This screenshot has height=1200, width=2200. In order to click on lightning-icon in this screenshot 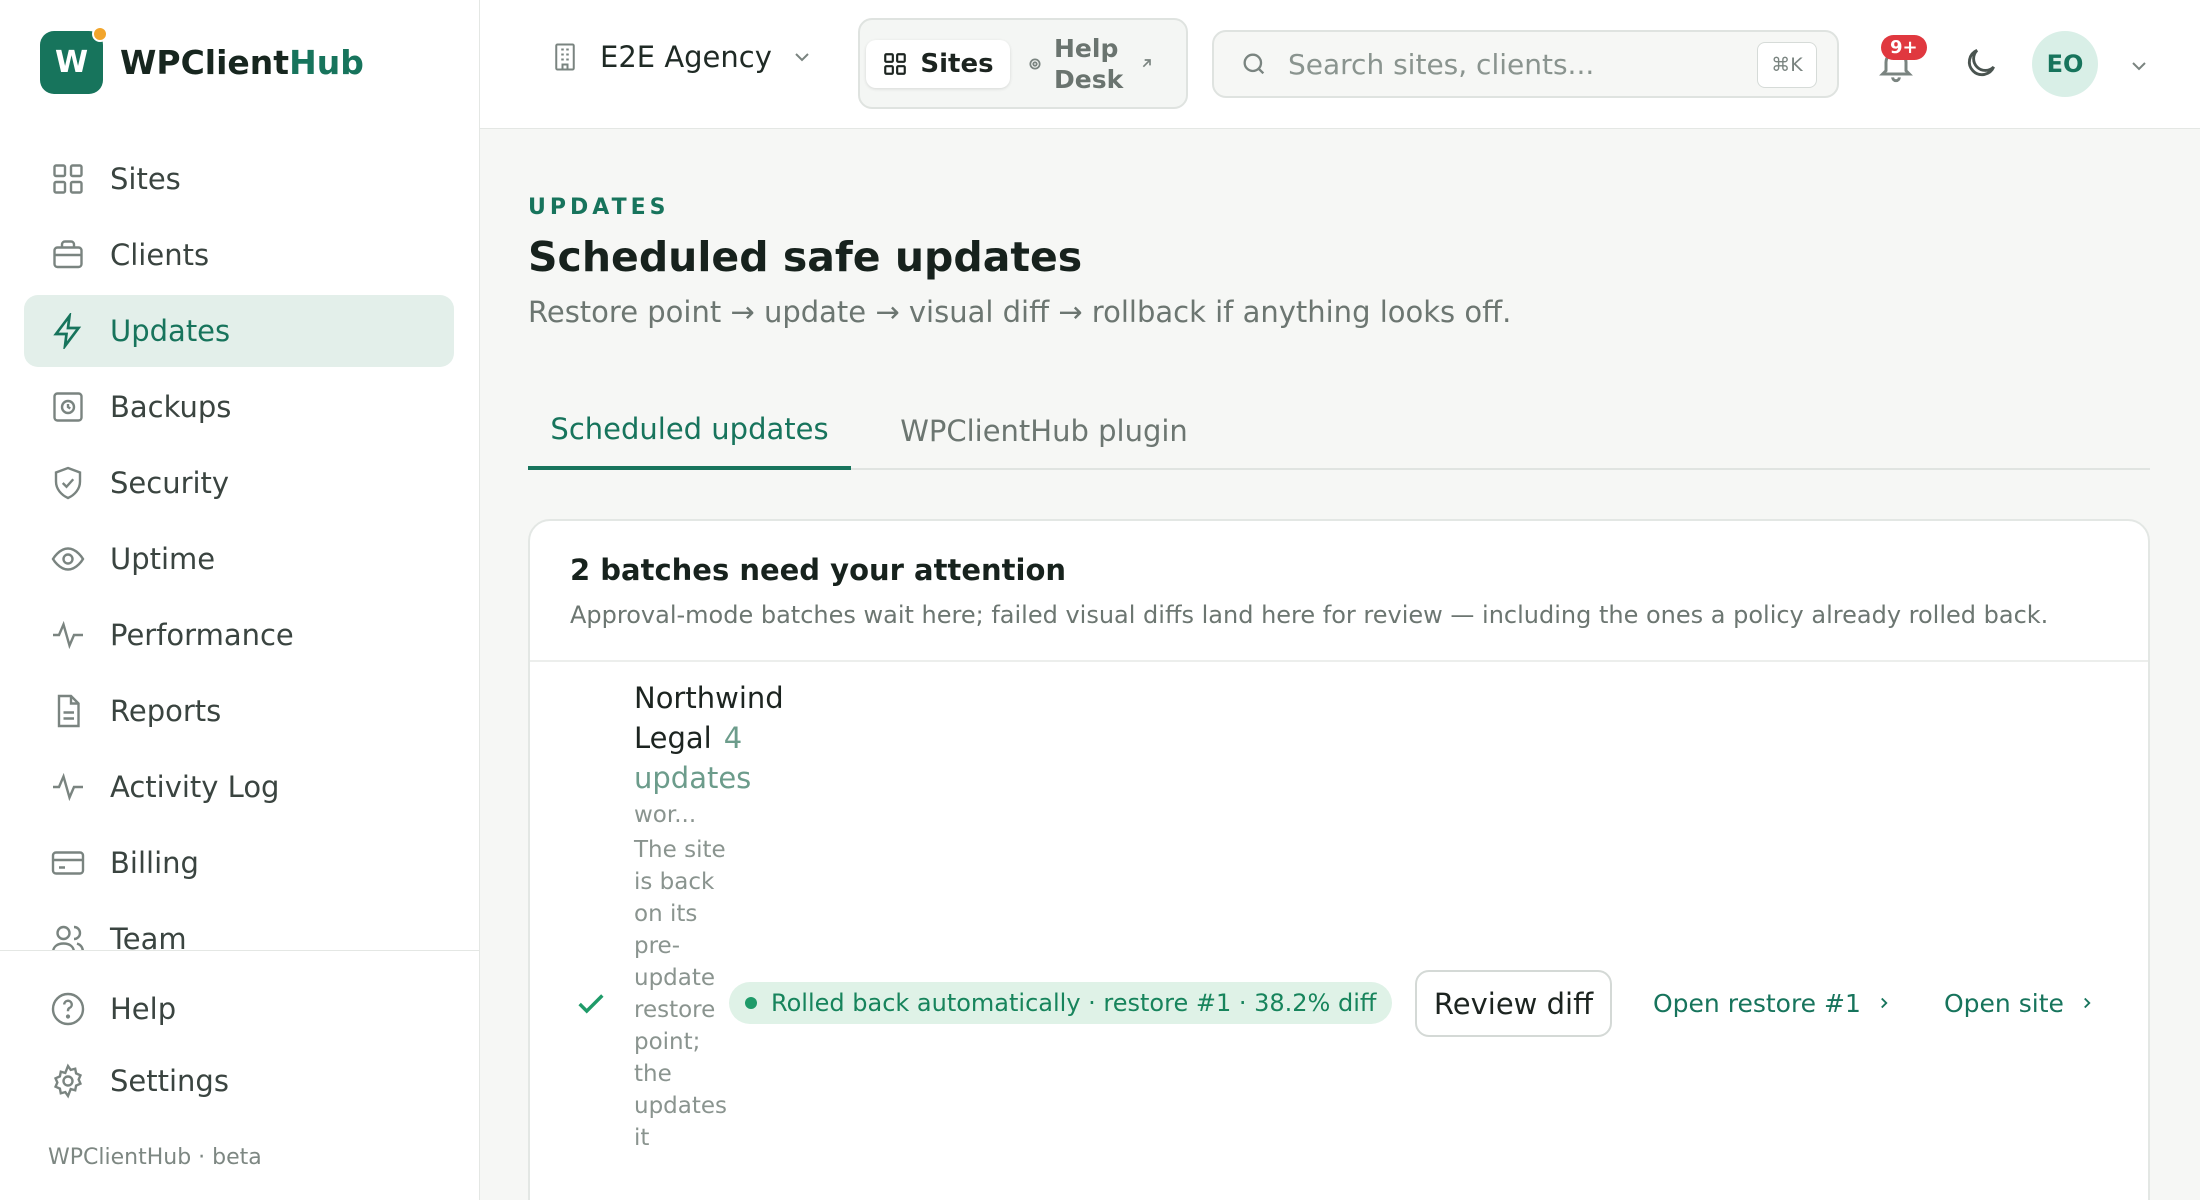, I will do `click(67, 331)`.